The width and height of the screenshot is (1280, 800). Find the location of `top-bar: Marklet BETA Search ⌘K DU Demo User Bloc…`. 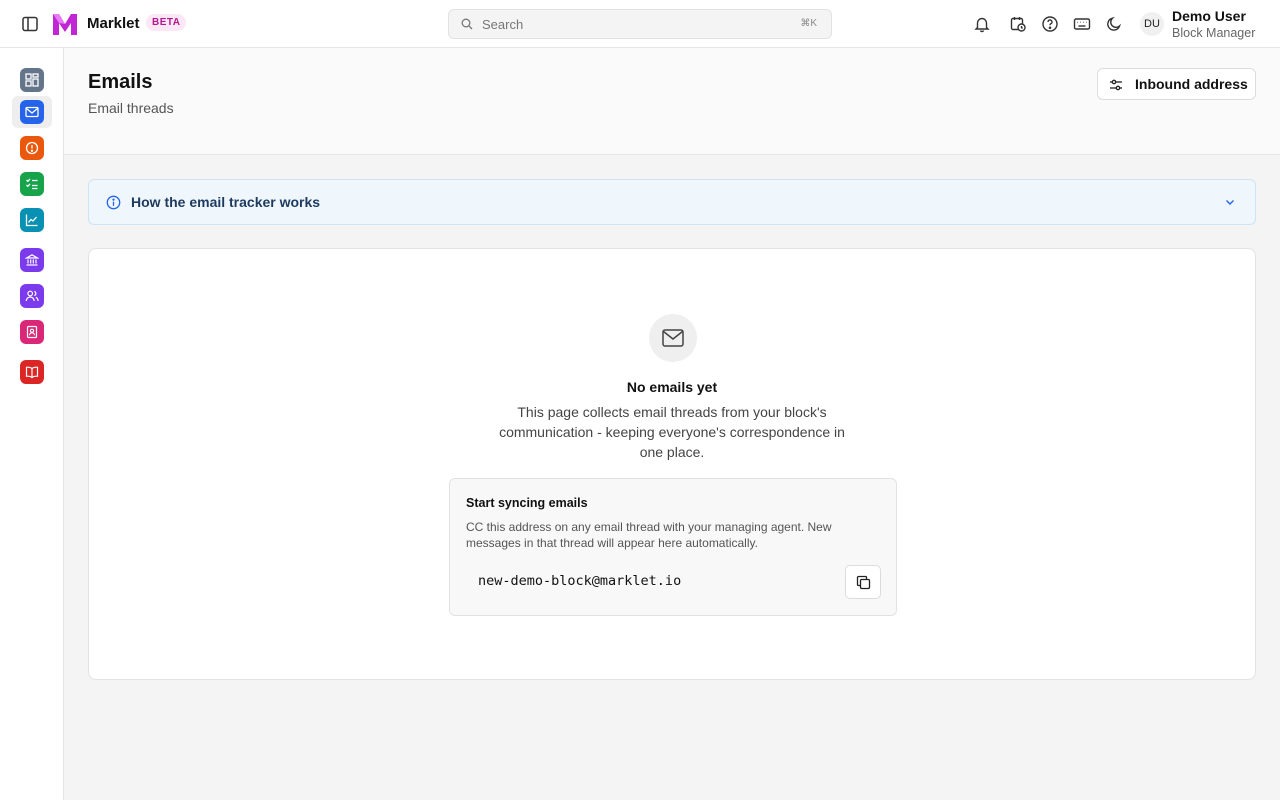

top-bar: Marklet BETA Search ⌘K DU Demo User Bloc… is located at coordinates (640, 24).